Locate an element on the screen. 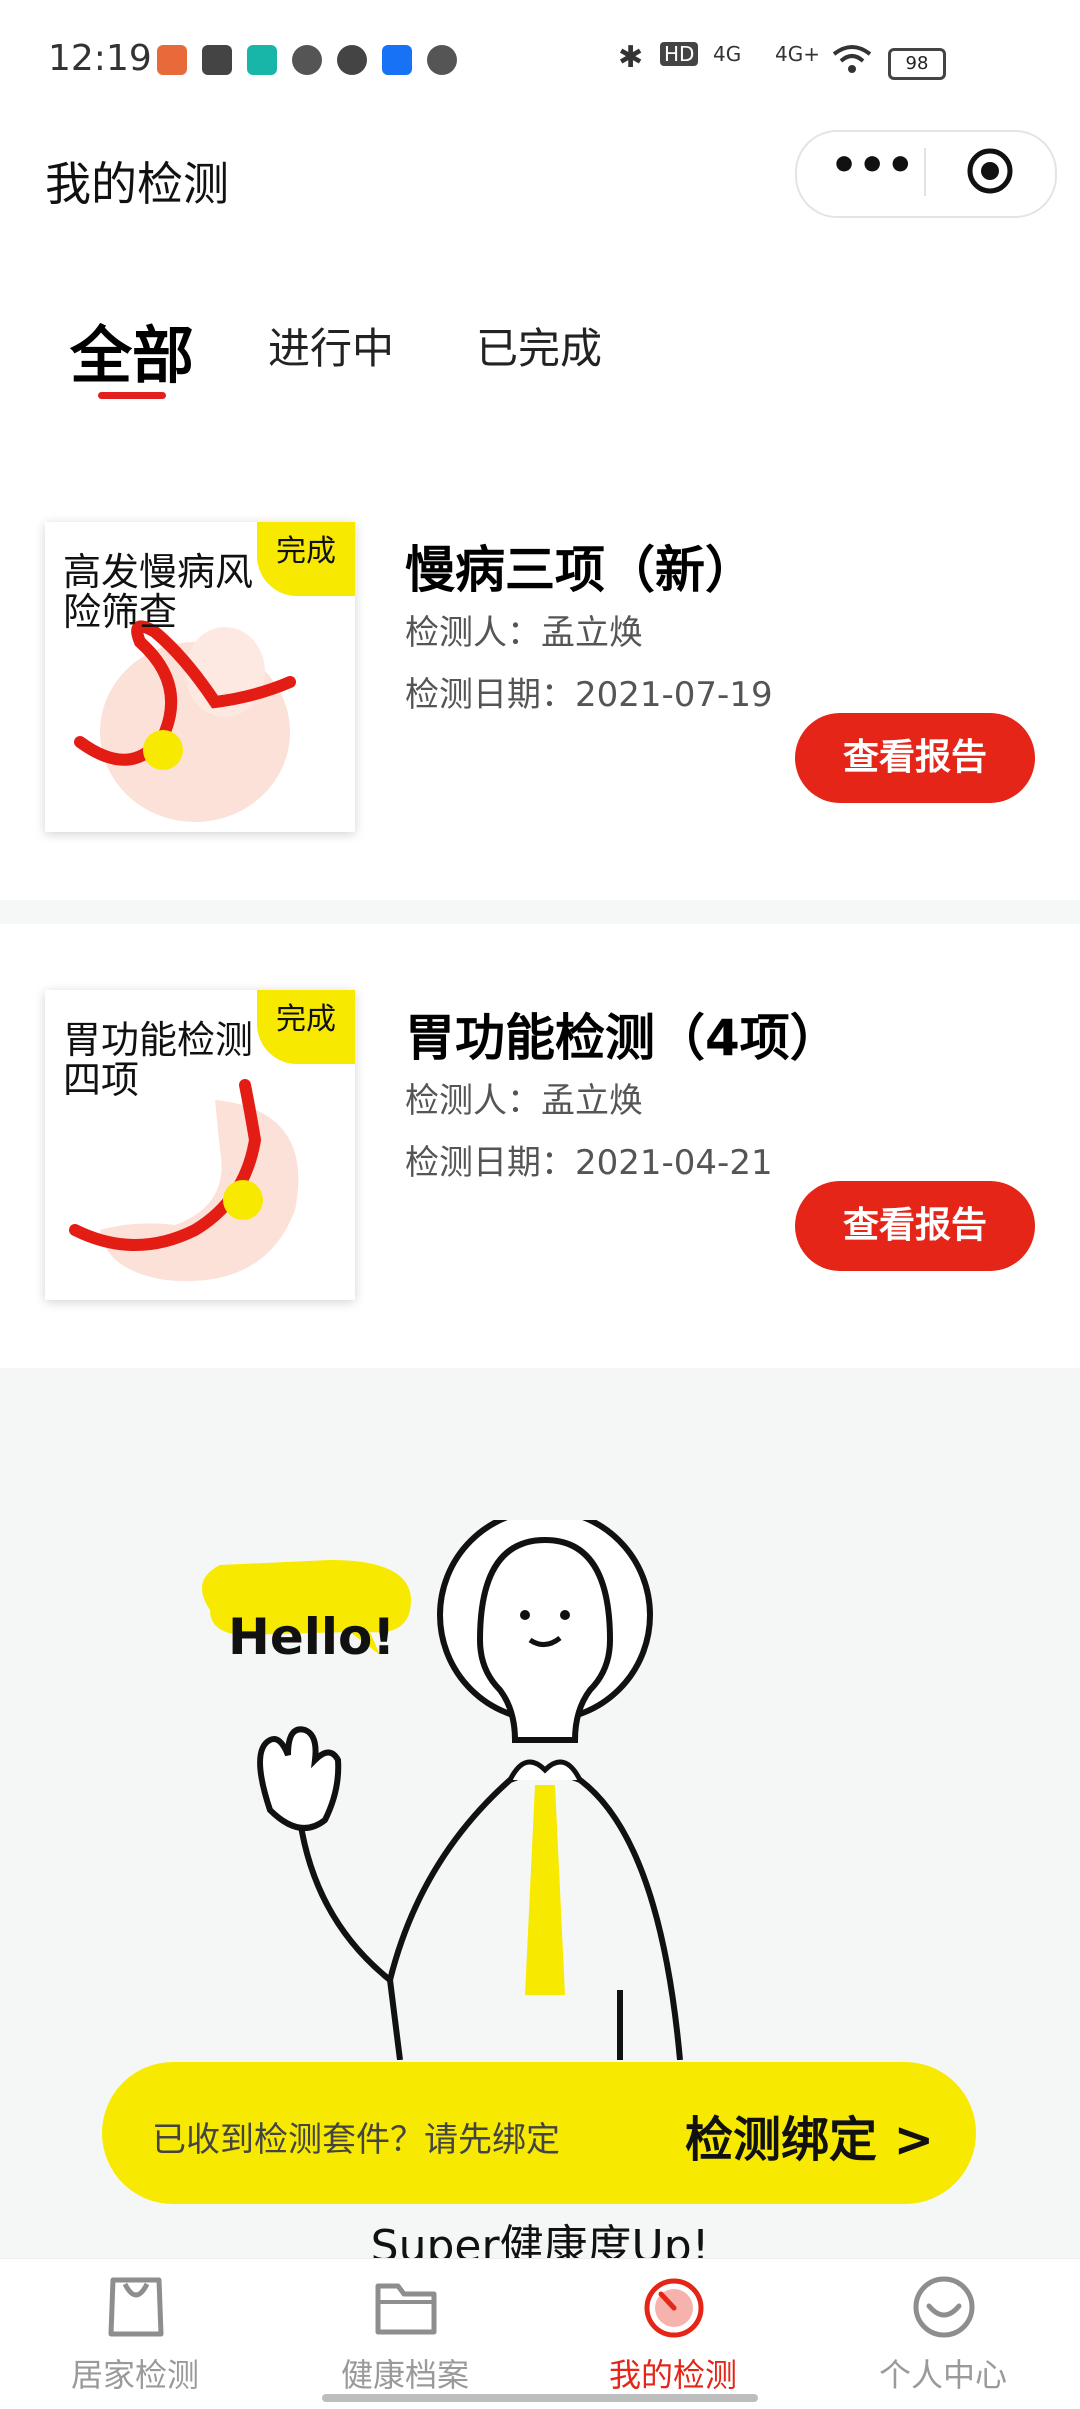  home-indicator is located at coordinates (540, 2398).